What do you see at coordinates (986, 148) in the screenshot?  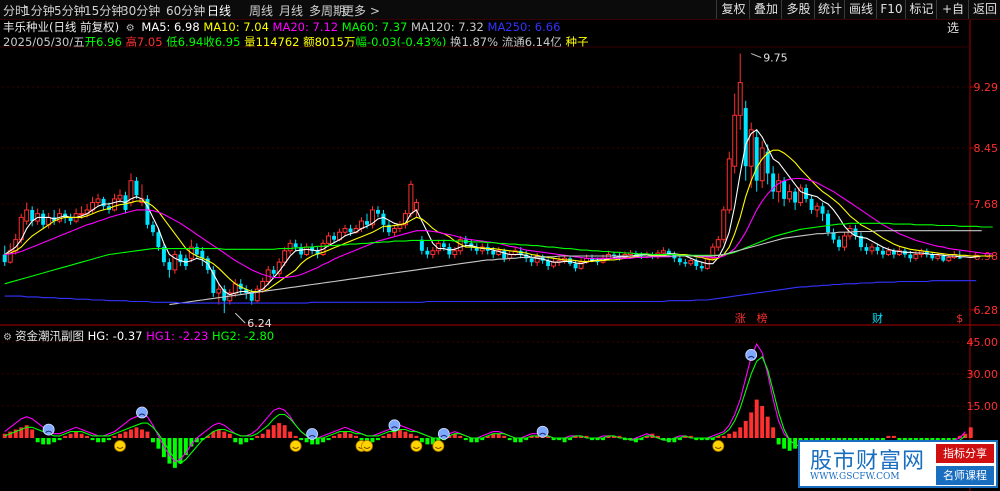 I see `price-axis-label-1: 8.45` at bounding box center [986, 148].